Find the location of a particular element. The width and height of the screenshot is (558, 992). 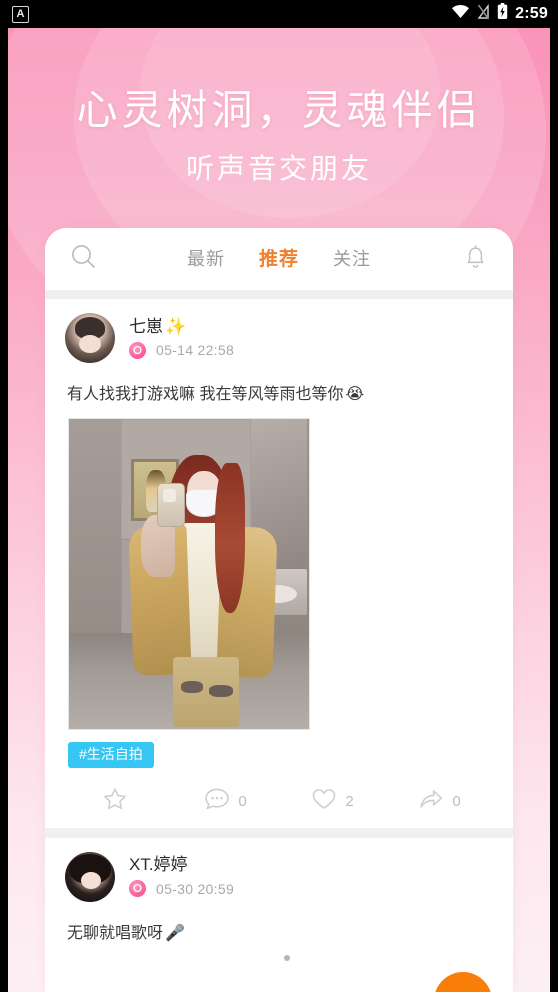

post-divider is located at coordinates (279, 832).